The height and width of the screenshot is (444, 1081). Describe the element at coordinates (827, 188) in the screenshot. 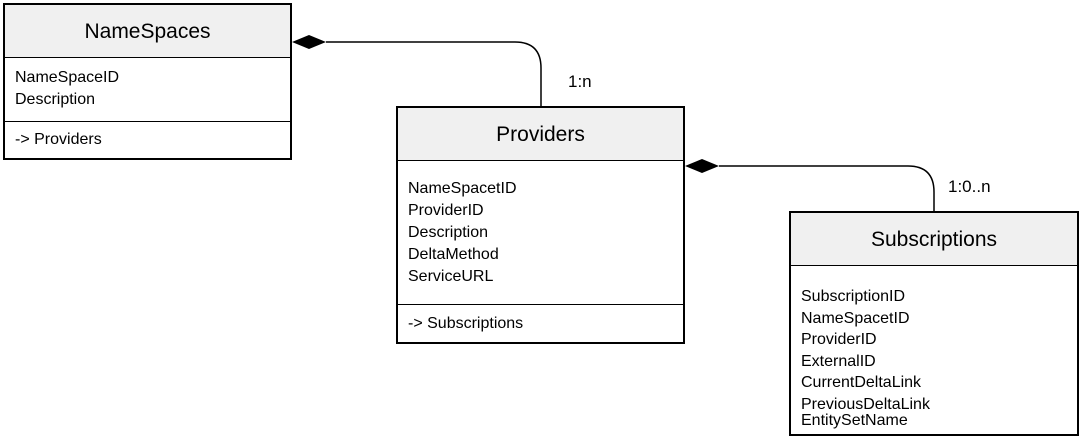

I see `relation-line-providers-subscriptions` at that location.